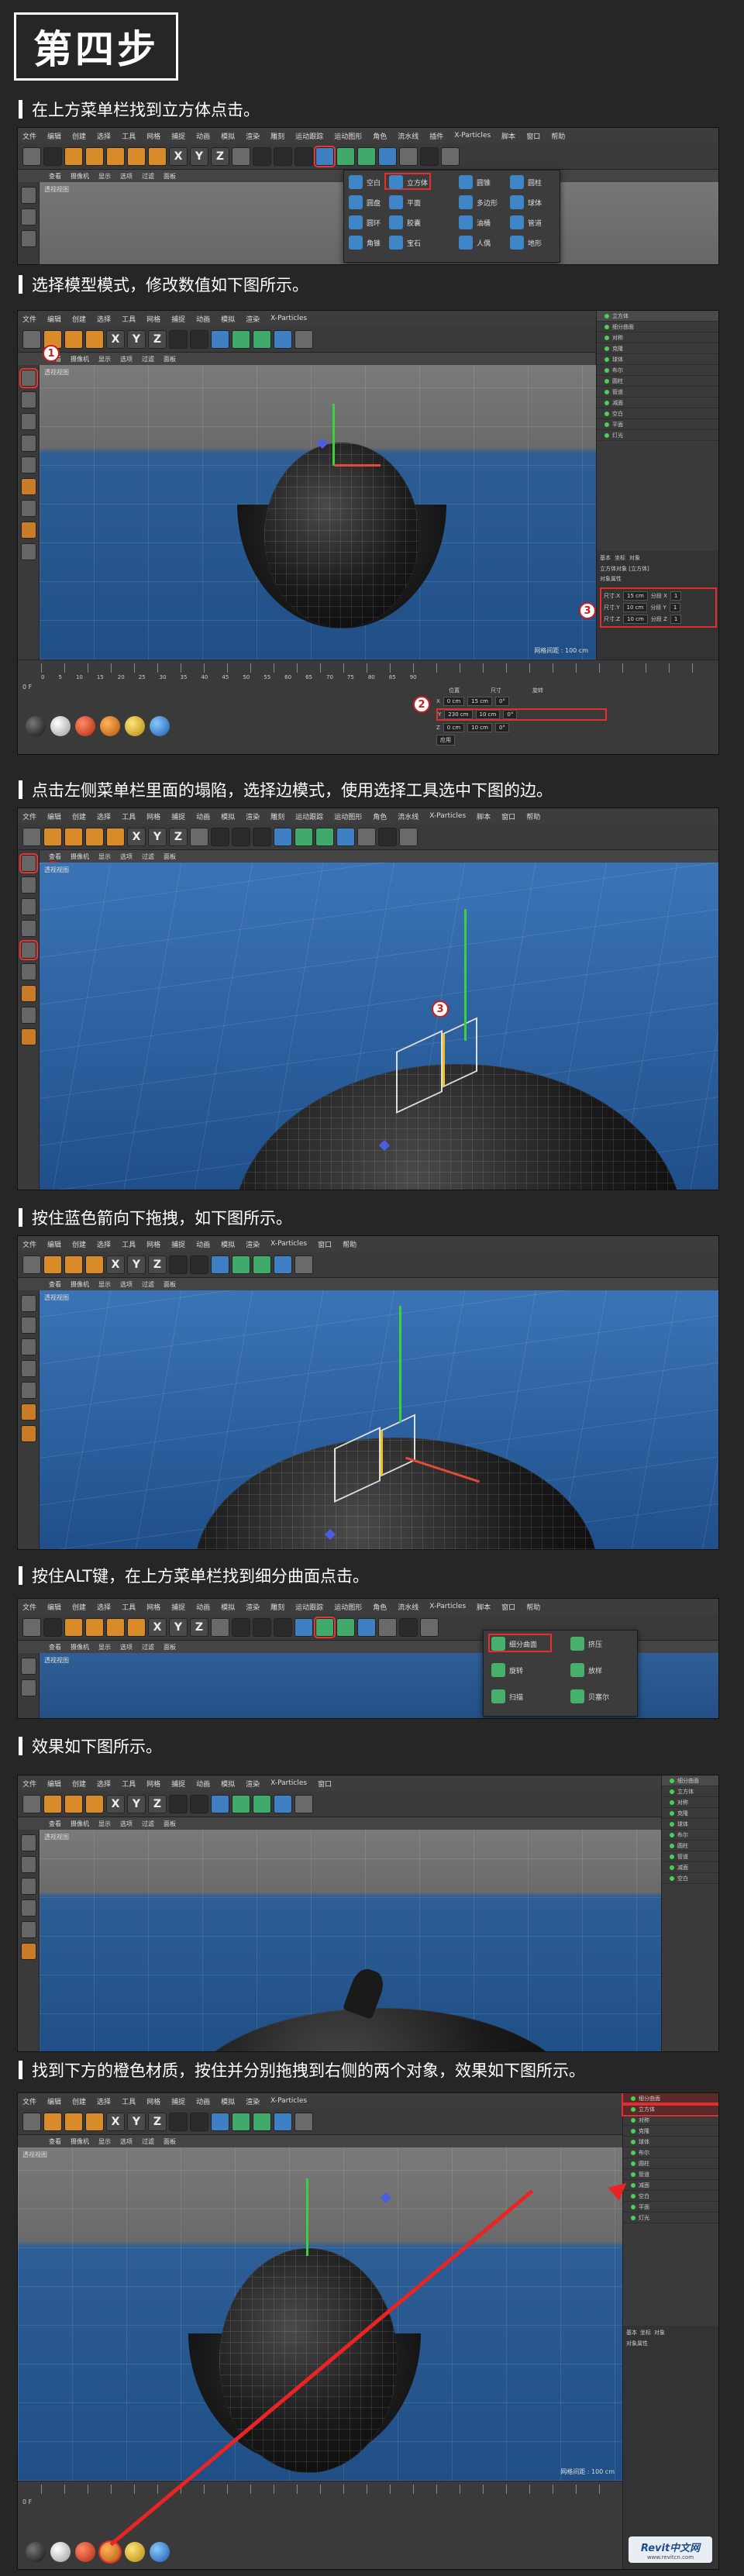  What do you see at coordinates (586, 1644) in the screenshot?
I see `gen-extrude: 挤压` at bounding box center [586, 1644].